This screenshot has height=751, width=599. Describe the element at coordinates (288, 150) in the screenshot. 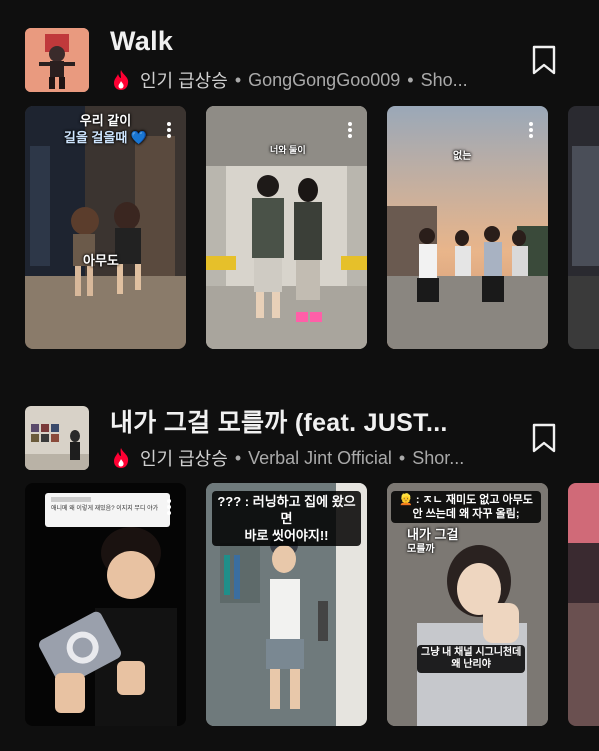

I see `thumbnail-caption: 너와 둘이` at that location.